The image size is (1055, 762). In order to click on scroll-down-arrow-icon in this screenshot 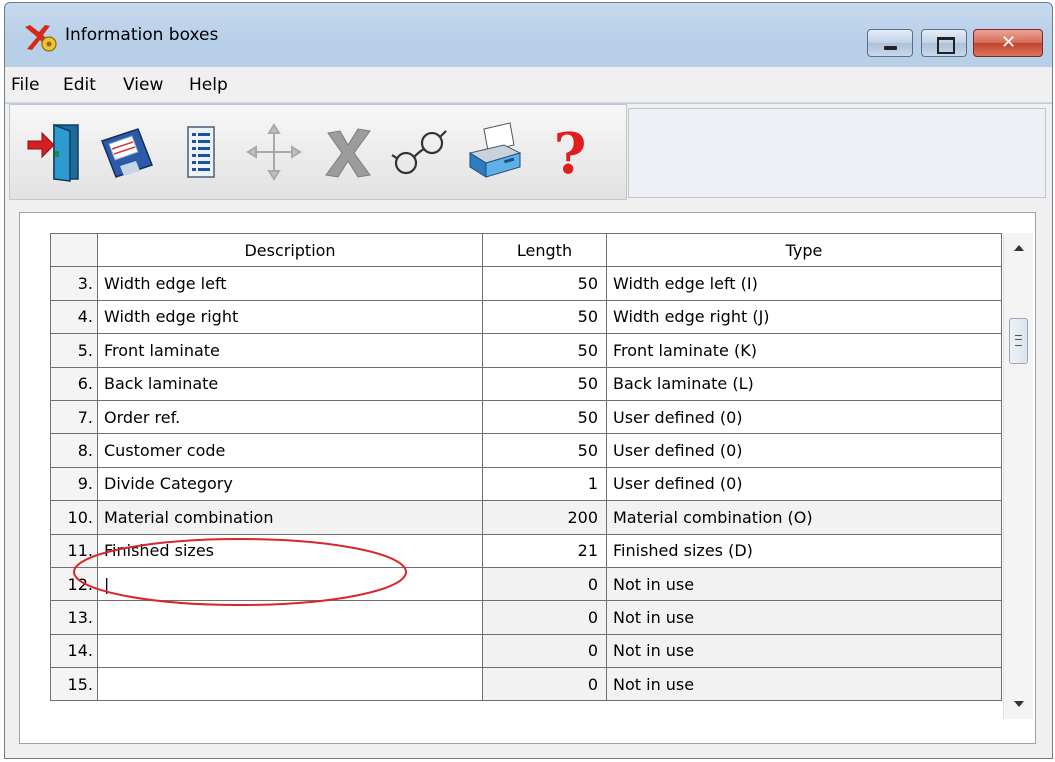, I will do `click(1019, 704)`.